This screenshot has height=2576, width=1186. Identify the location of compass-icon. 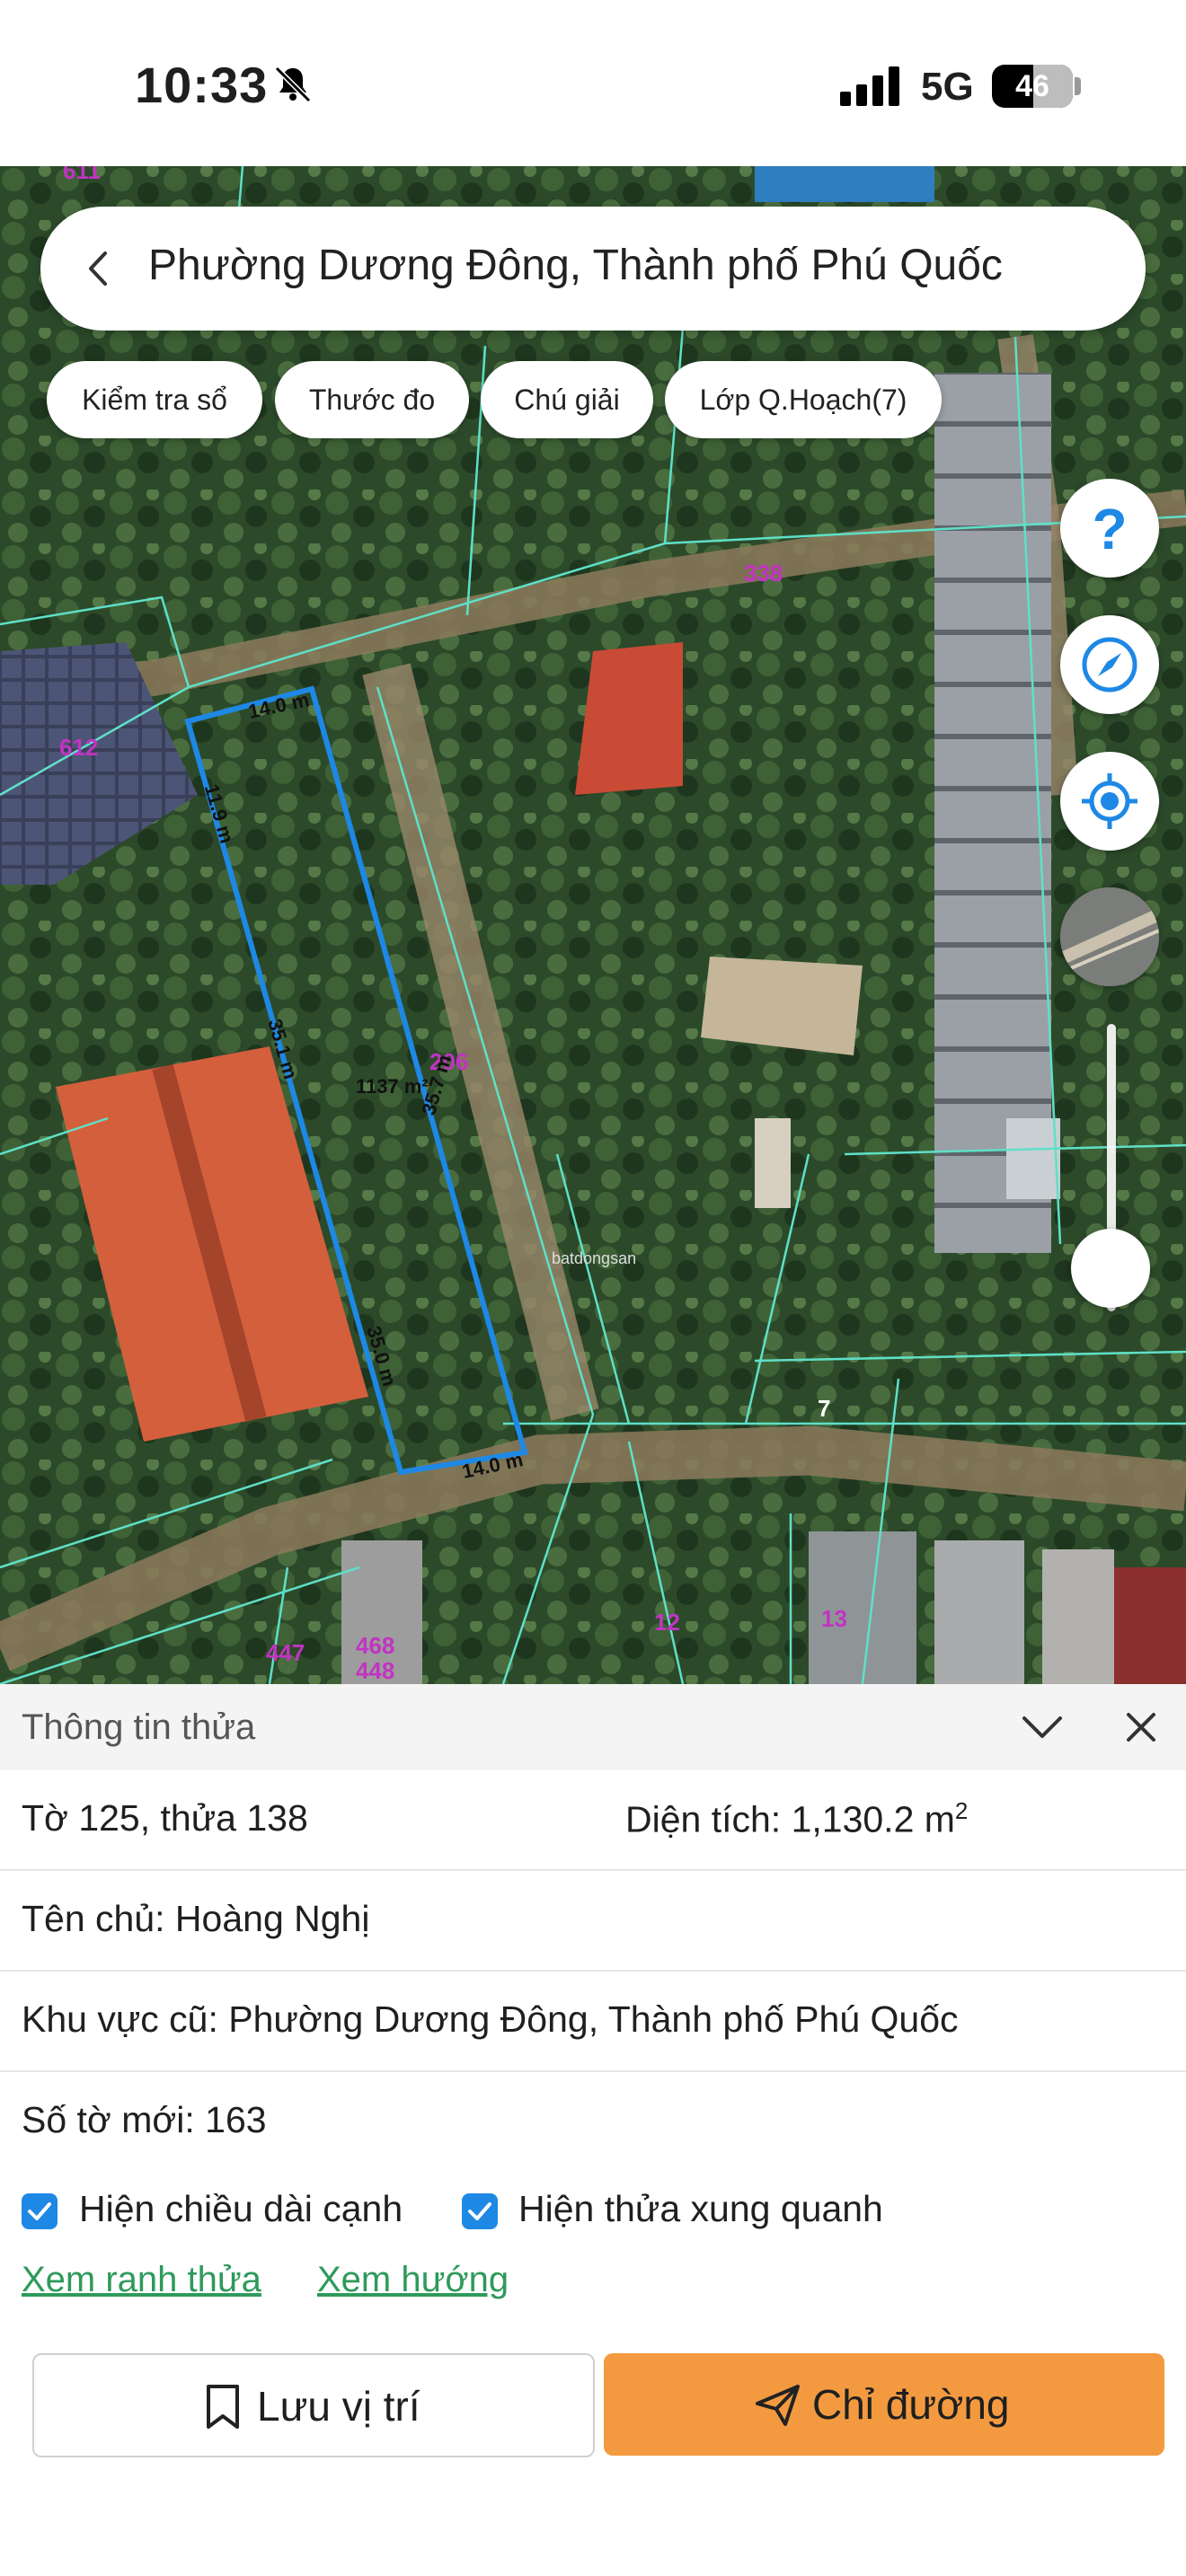
(1109, 665).